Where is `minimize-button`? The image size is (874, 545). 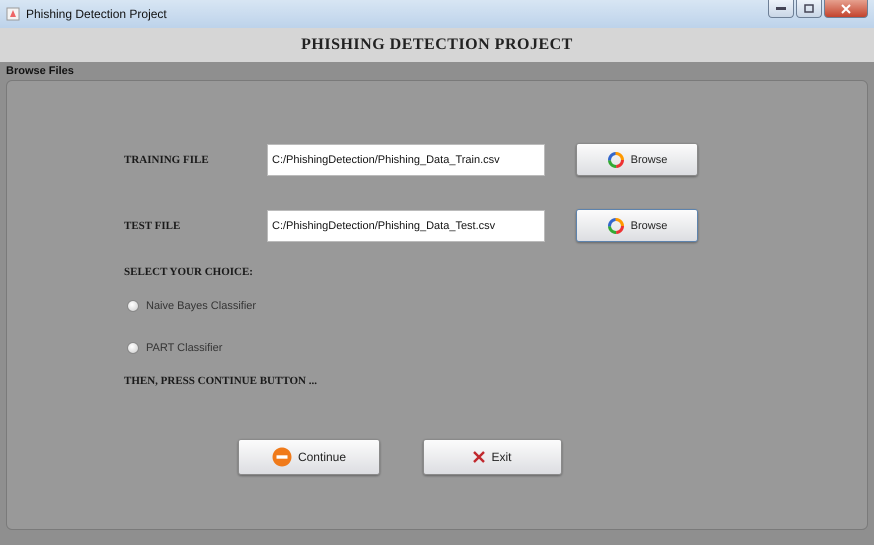
minimize-button is located at coordinates (781, 9).